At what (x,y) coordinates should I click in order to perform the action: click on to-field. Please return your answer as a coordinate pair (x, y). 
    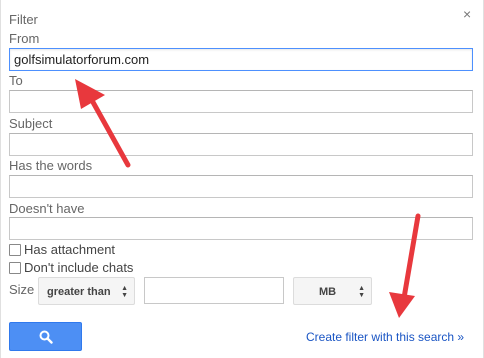
    Looking at the image, I should click on (241, 101).